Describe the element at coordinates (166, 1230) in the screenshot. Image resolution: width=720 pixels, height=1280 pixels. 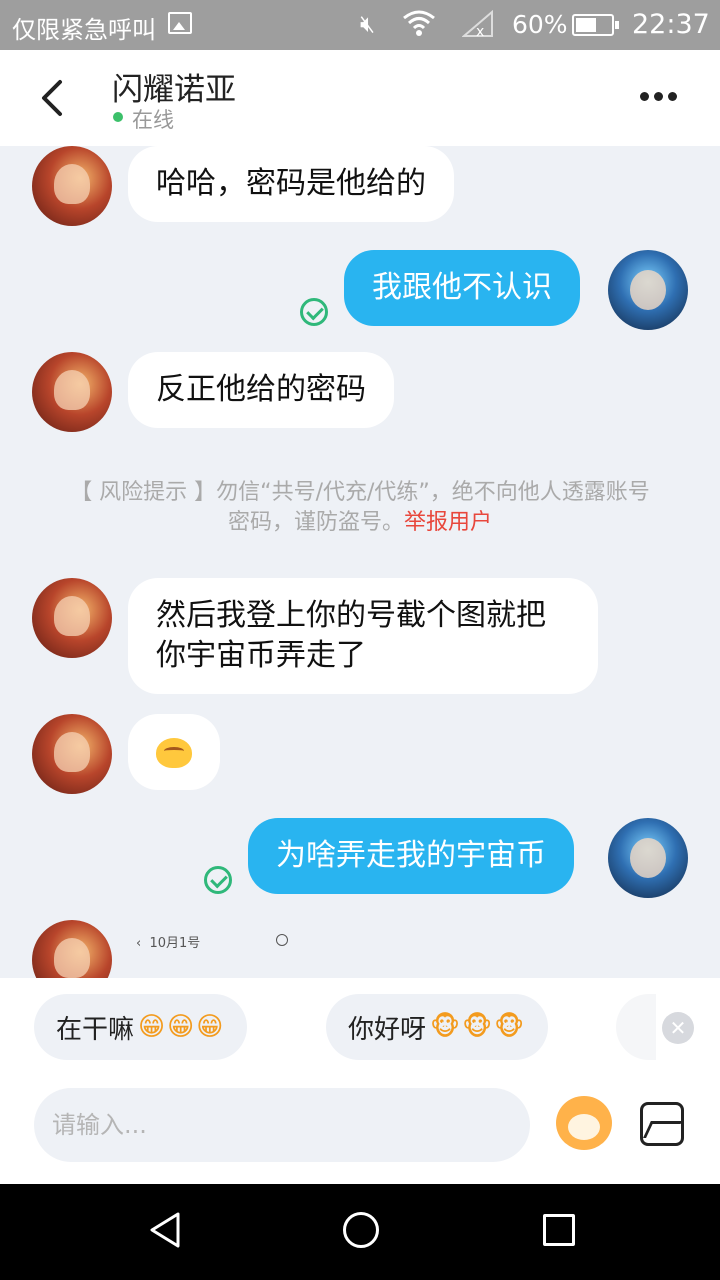
I see `back-triangle-icon` at that location.